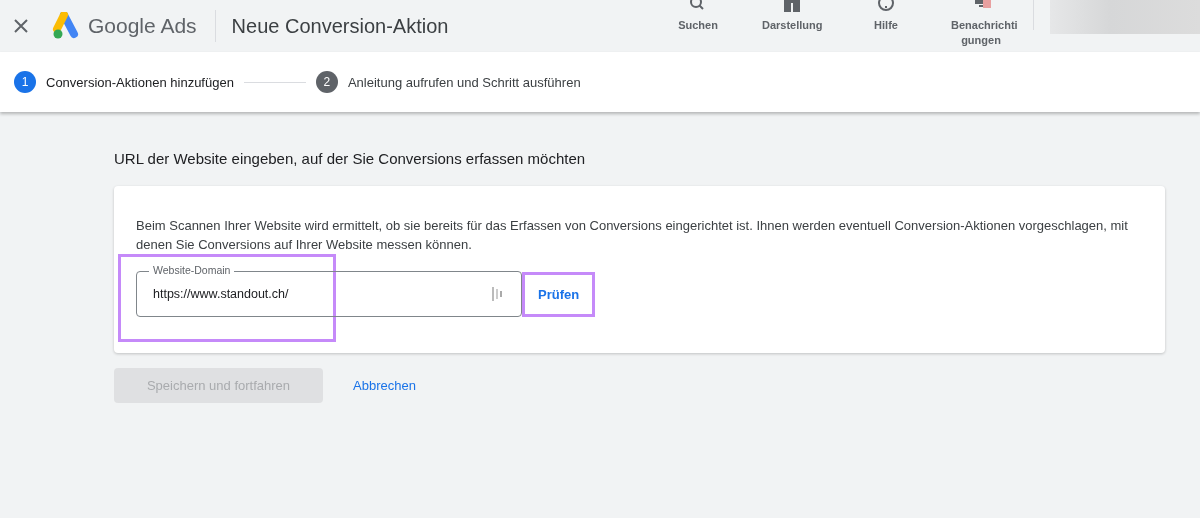  Describe the element at coordinates (981, 24) in the screenshot. I see `toolbar-button: Benachrichti gungen` at that location.